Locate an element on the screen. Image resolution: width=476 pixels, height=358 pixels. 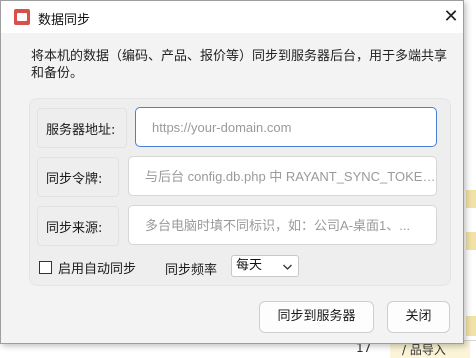
background-window-strip is located at coordinates (470, 179).